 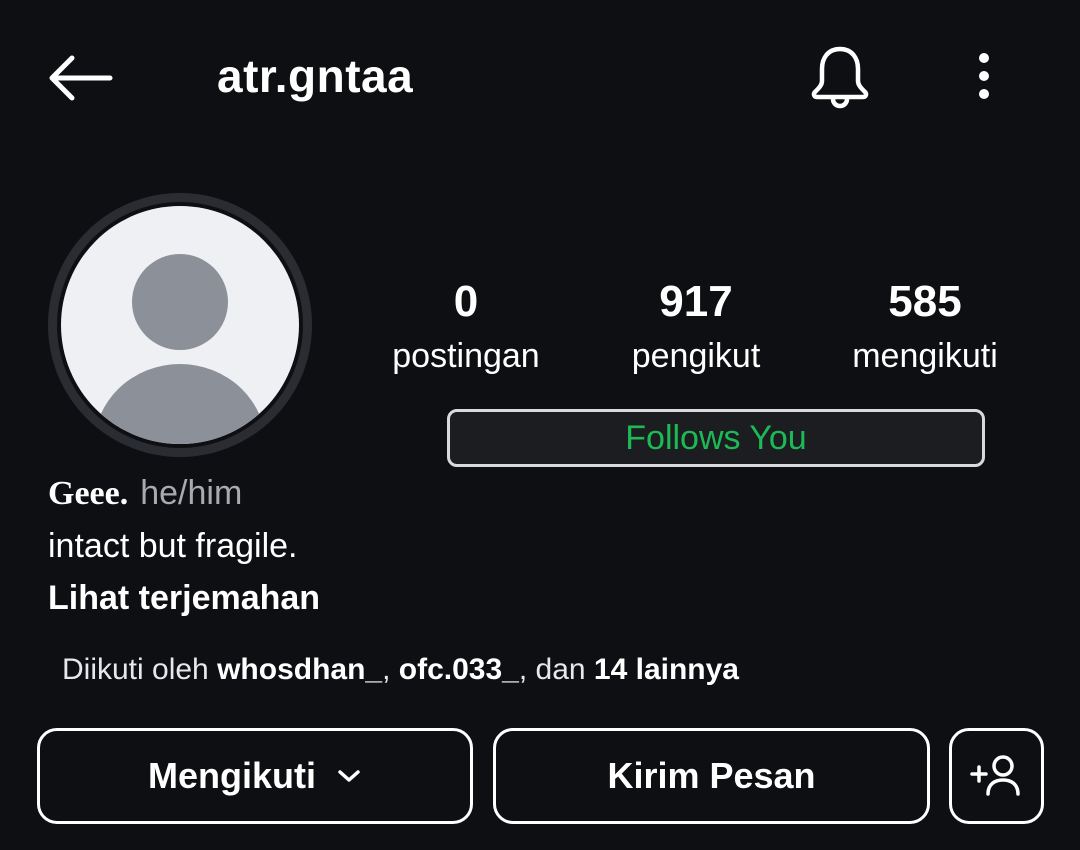 What do you see at coordinates (191, 493) in the screenshot?
I see `pronouns: he/him` at bounding box center [191, 493].